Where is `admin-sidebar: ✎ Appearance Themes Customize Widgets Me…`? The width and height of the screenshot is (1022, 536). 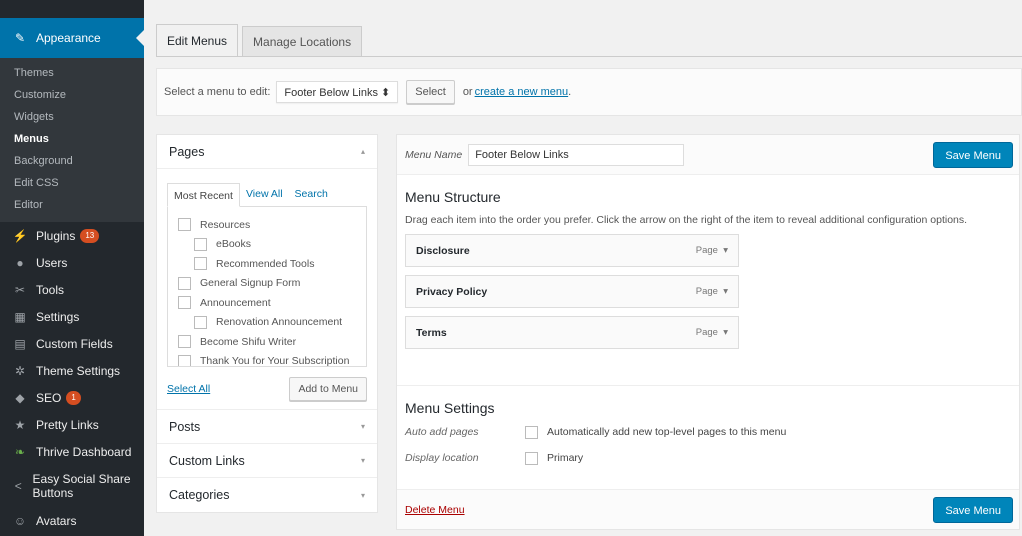 admin-sidebar: ✎ Appearance Themes Customize Widgets Me… is located at coordinates (72, 268).